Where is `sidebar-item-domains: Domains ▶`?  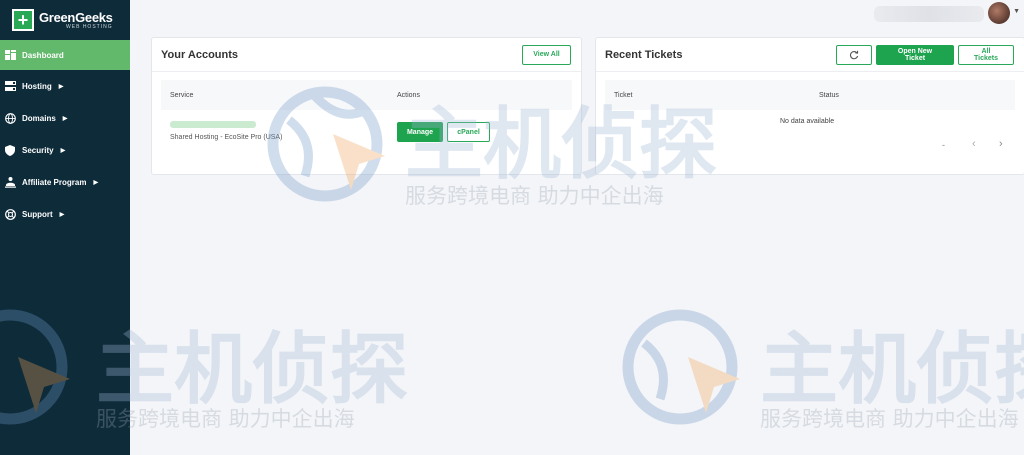
sidebar-item-domains: Domains ▶ is located at coordinates (65, 118).